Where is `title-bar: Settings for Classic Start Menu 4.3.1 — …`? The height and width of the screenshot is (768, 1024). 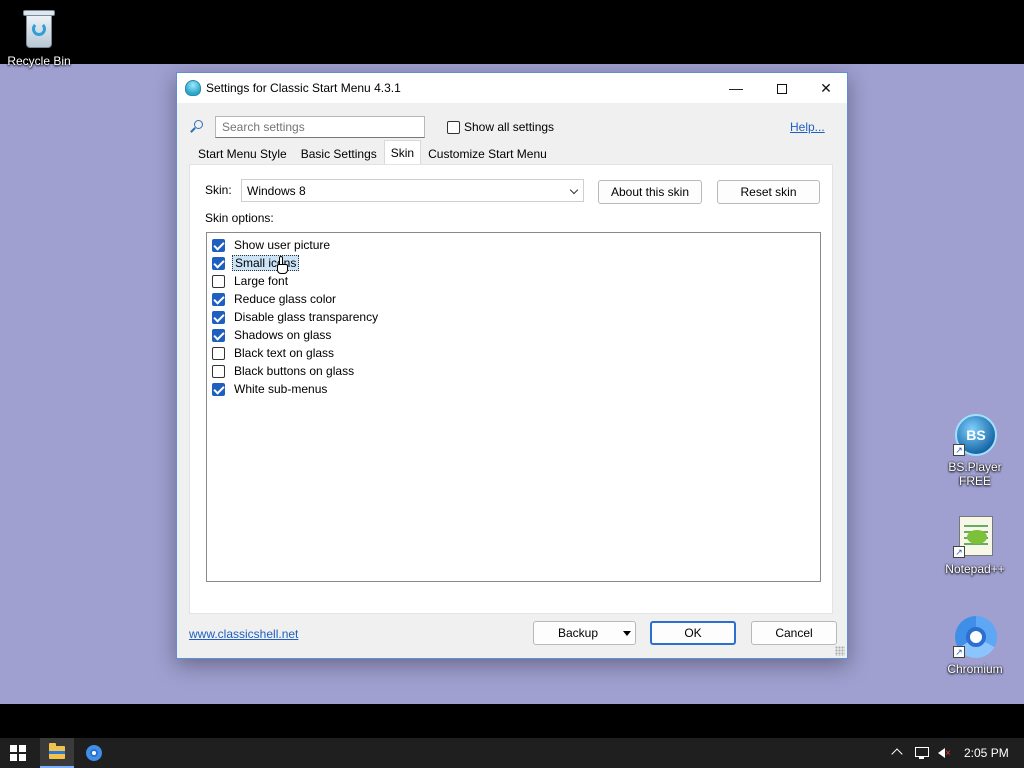 title-bar: Settings for Classic Start Menu 4.3.1 — … is located at coordinates (512, 88).